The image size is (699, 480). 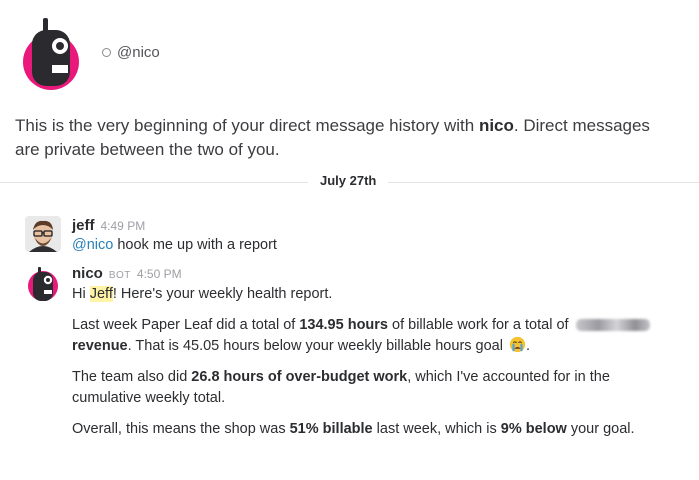 What do you see at coordinates (101, 294) in the screenshot?
I see `user-mention-highlight: Jeff` at bounding box center [101, 294].